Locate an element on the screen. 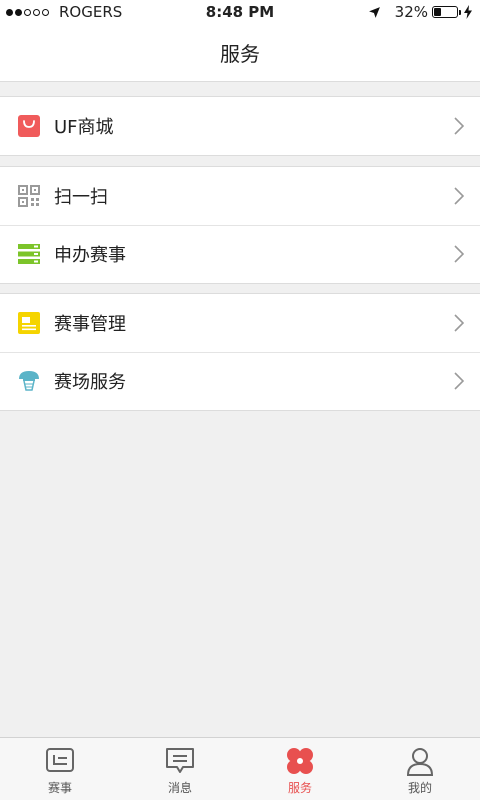 Image resolution: width=480 pixels, height=800 pixels. menu-item-label: 申办赛事 is located at coordinates (90, 255).